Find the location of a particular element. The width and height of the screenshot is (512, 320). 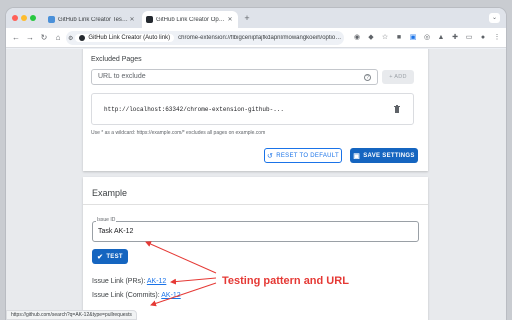

tab-test-page: GitHub Link Creator Test Page ✕ is located at coordinates (92, 19).